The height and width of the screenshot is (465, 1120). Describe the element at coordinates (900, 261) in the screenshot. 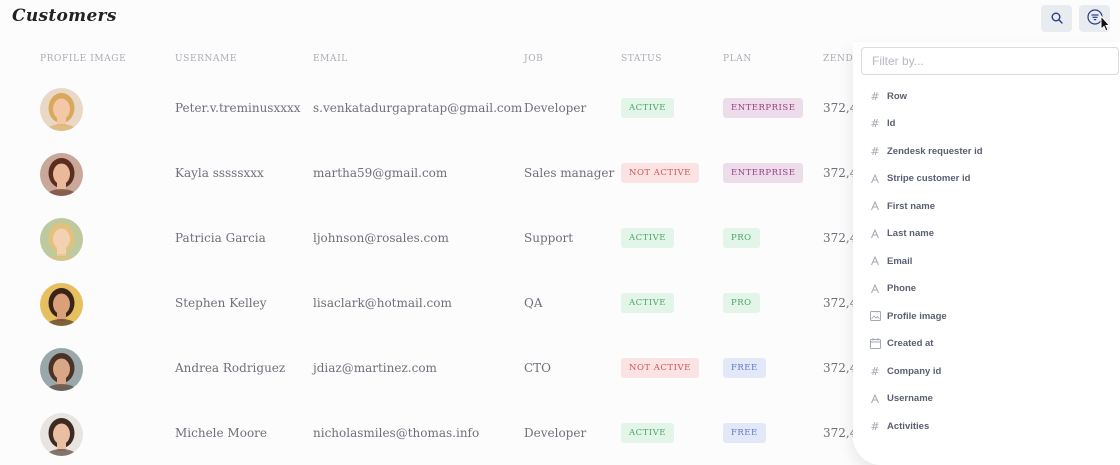

I see `filter-option-label: Email` at that location.